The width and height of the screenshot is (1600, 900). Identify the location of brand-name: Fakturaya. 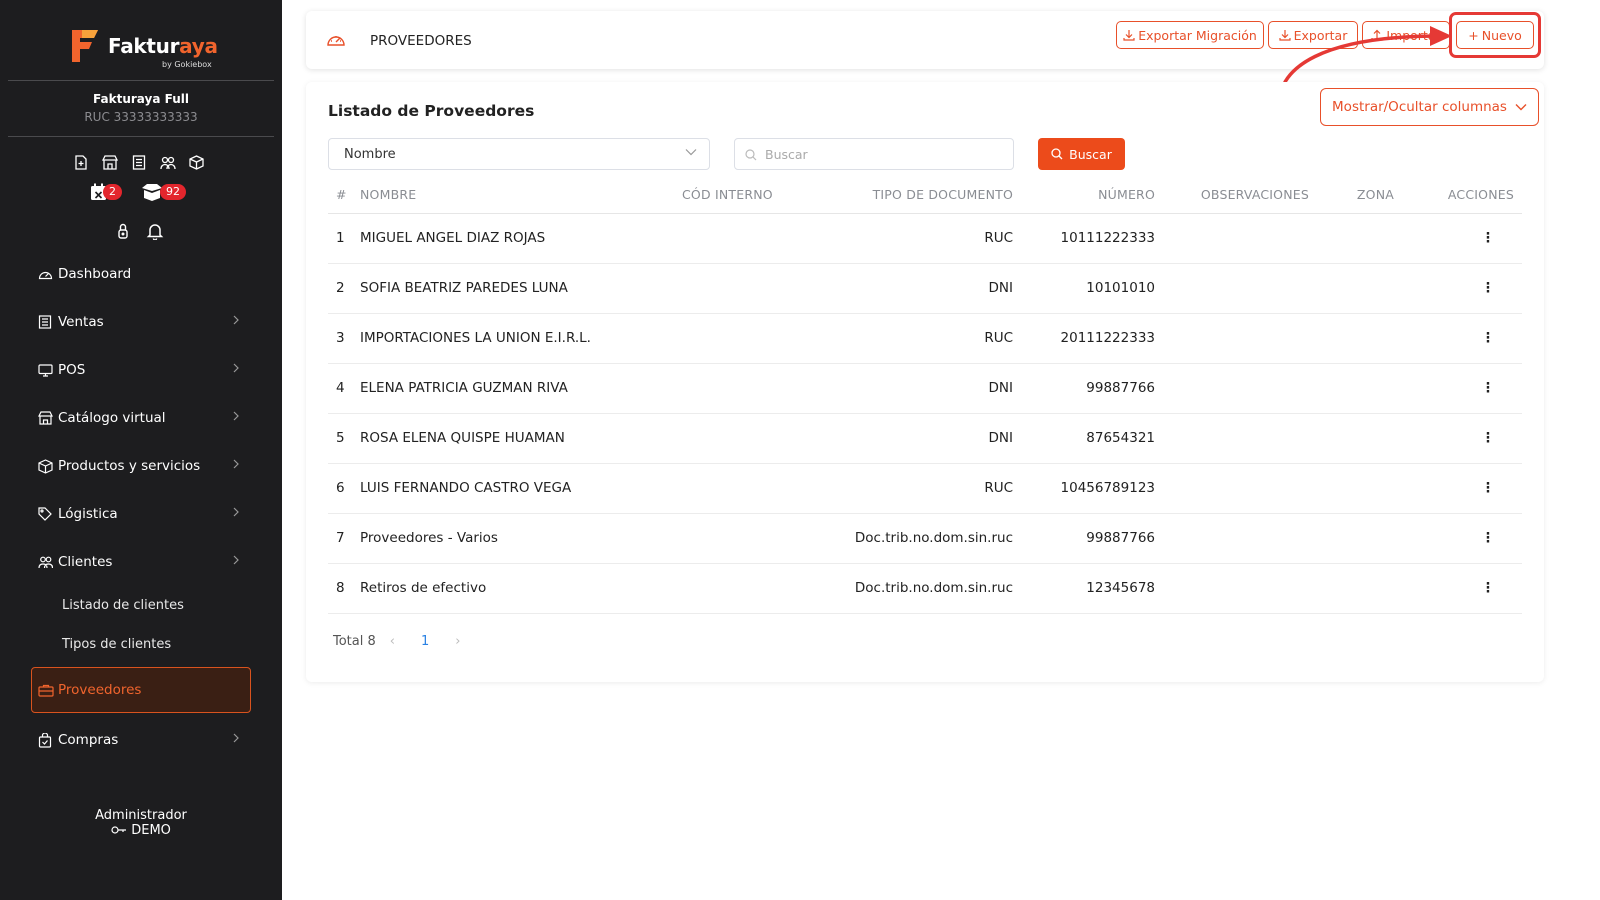
(163, 46).